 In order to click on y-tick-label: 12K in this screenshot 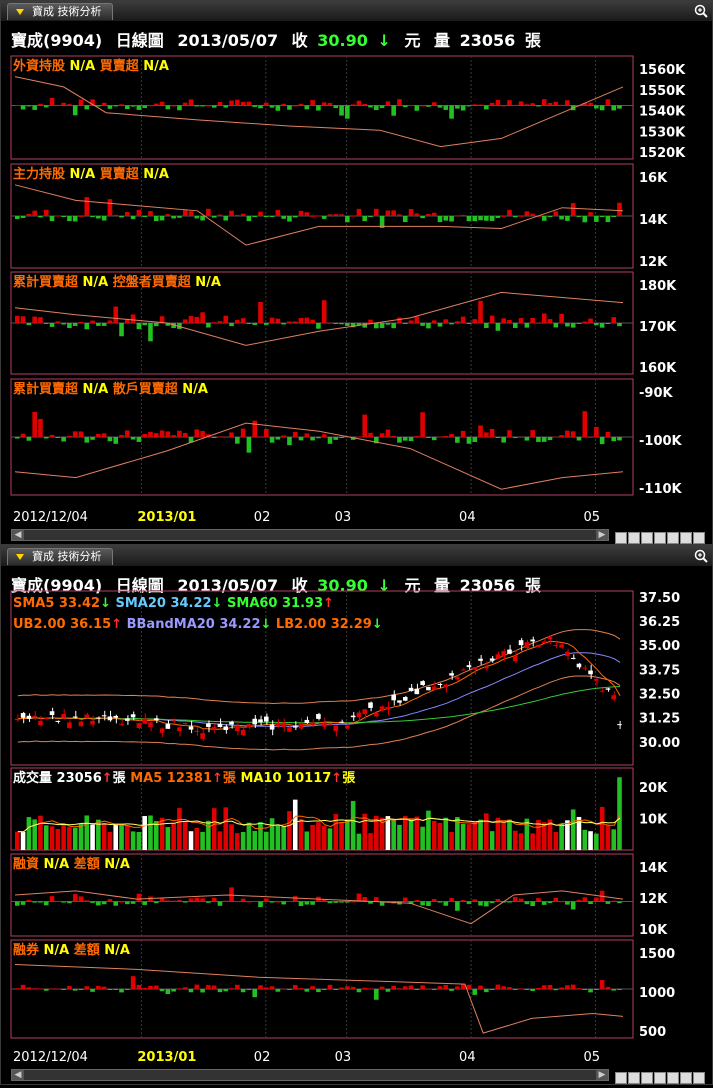, I will do `click(653, 262)`.